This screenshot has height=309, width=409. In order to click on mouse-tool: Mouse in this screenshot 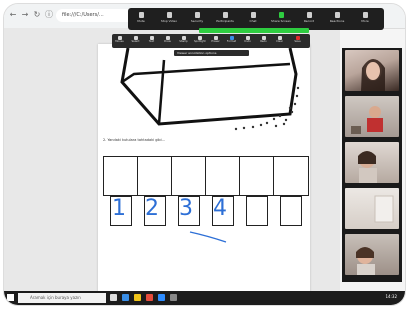, I will do `click(119, 41)`.